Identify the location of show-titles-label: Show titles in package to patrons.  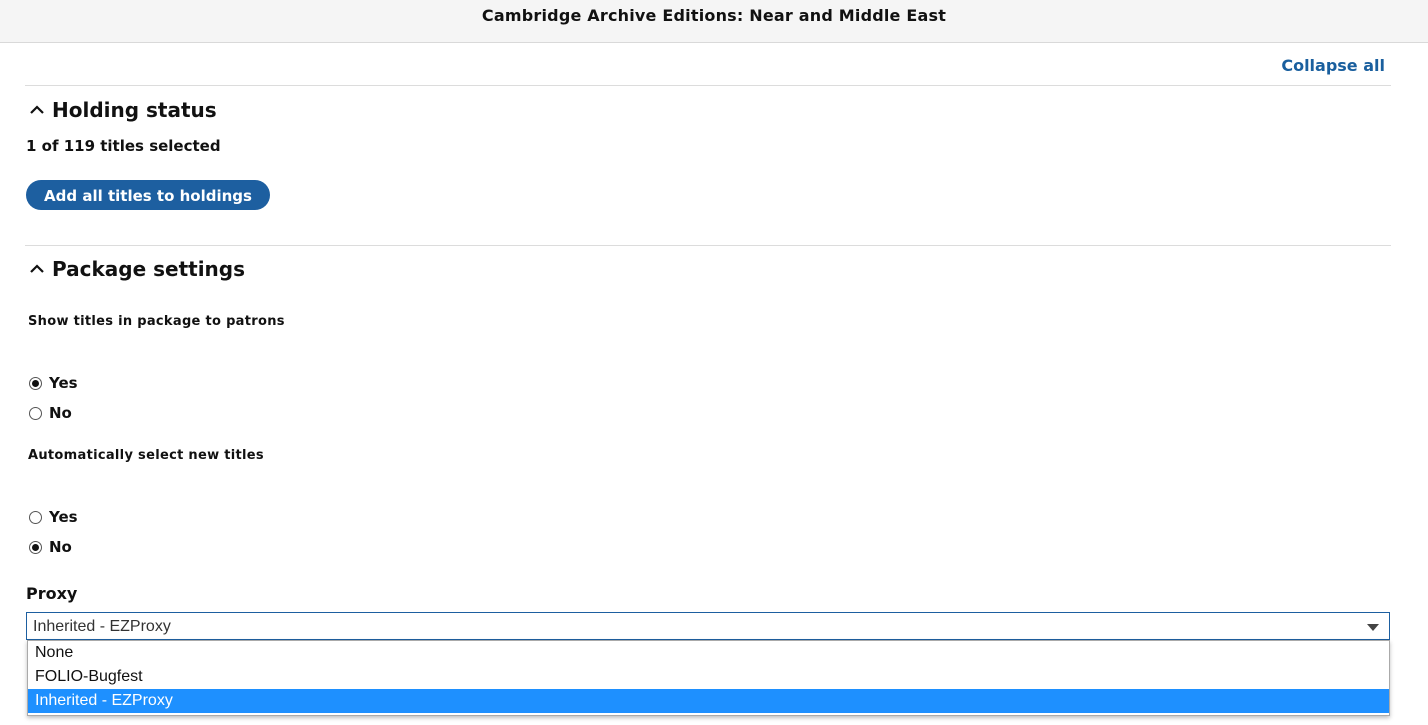
(156, 321).